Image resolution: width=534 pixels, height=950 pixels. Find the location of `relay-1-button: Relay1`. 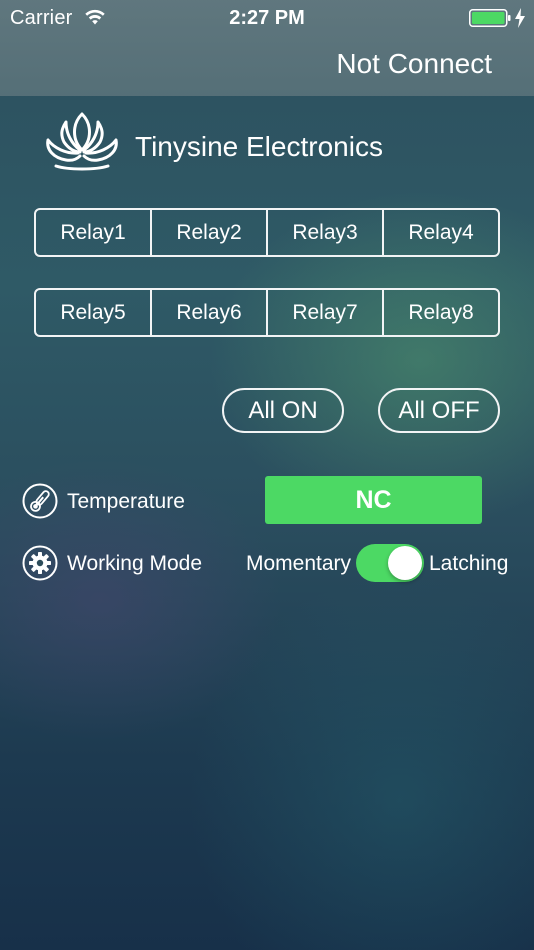

relay-1-button: Relay1 is located at coordinates (94, 232).